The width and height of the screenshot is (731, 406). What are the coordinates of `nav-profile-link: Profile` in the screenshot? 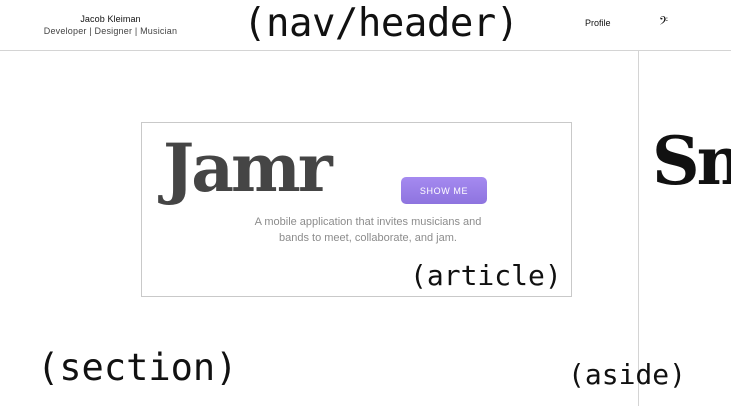 It's located at (598, 23).